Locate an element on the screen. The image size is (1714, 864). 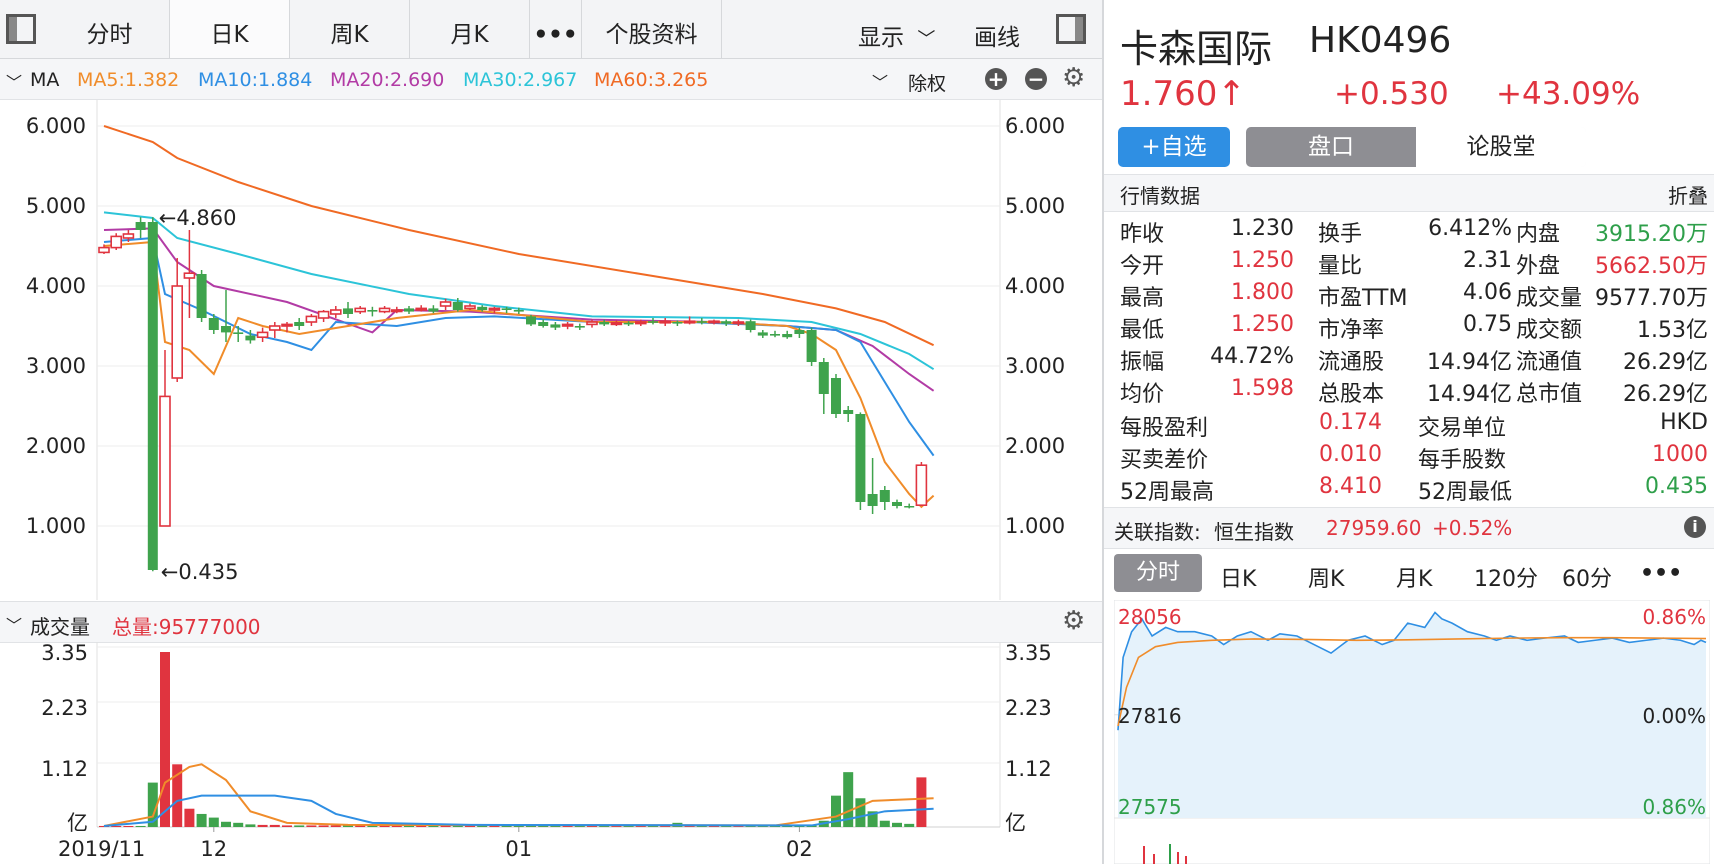
market-data-title: 行情数据 is located at coordinates (1160, 196).